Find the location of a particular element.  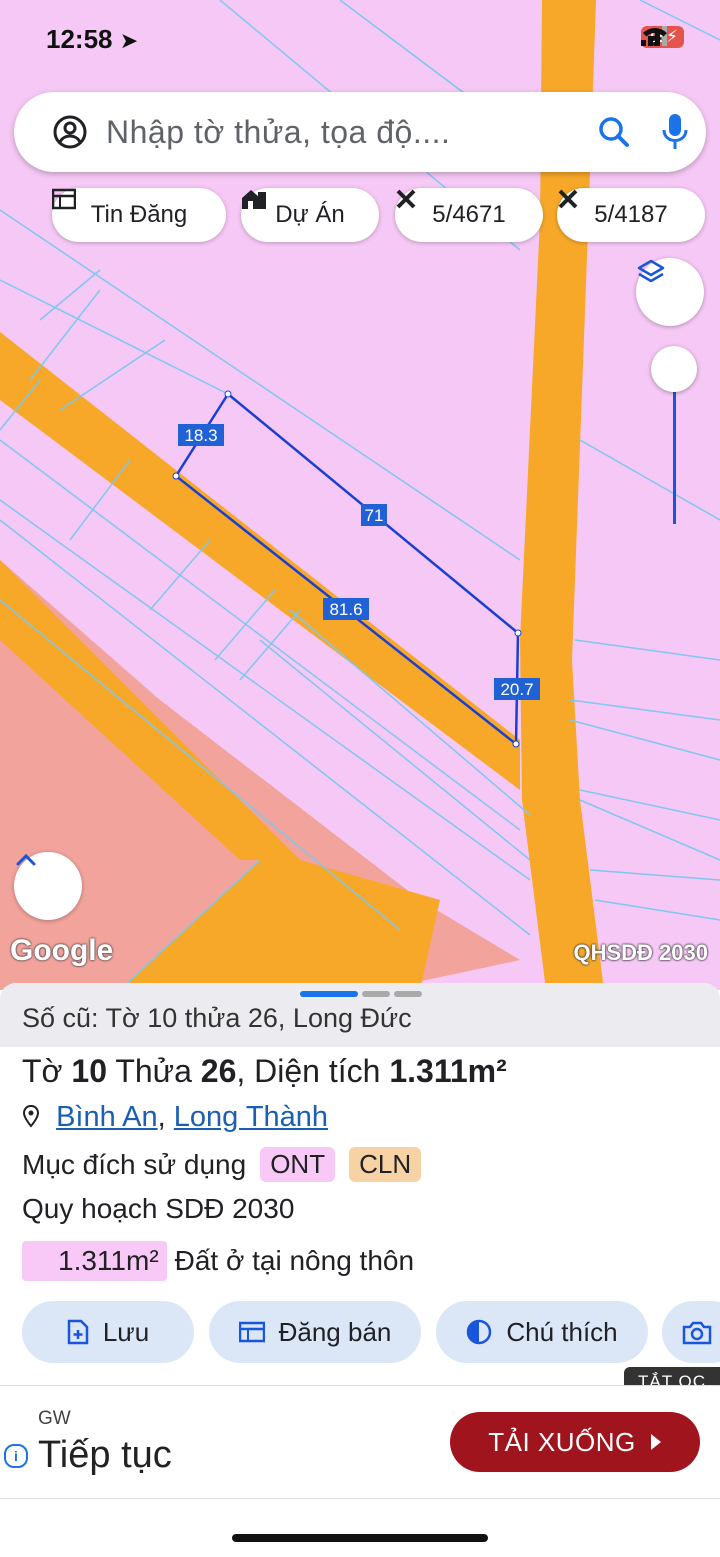

location-row: Bình An, Long Thành is located at coordinates (175, 1117).